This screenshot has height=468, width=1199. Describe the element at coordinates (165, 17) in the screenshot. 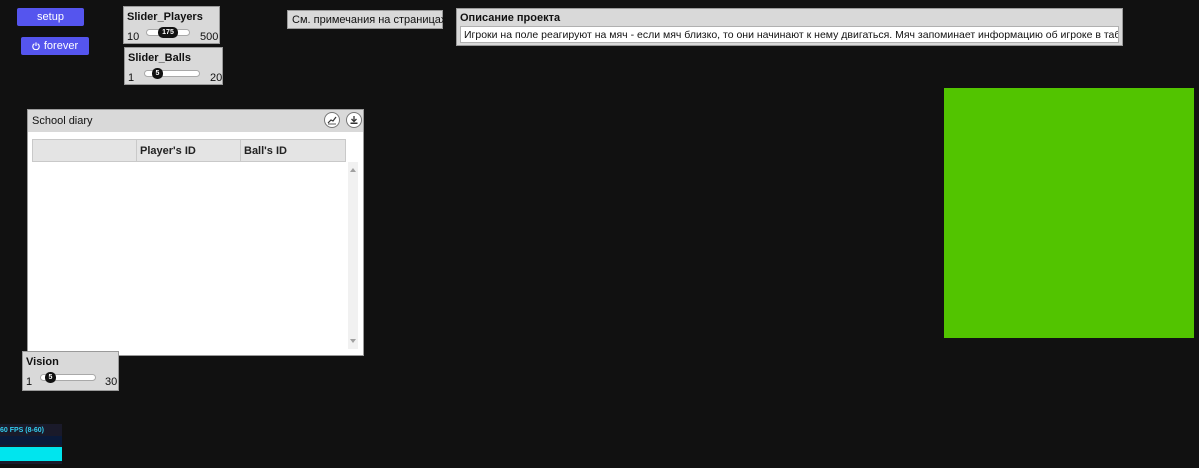

I see `slider-players-title: Slider_Players` at that location.